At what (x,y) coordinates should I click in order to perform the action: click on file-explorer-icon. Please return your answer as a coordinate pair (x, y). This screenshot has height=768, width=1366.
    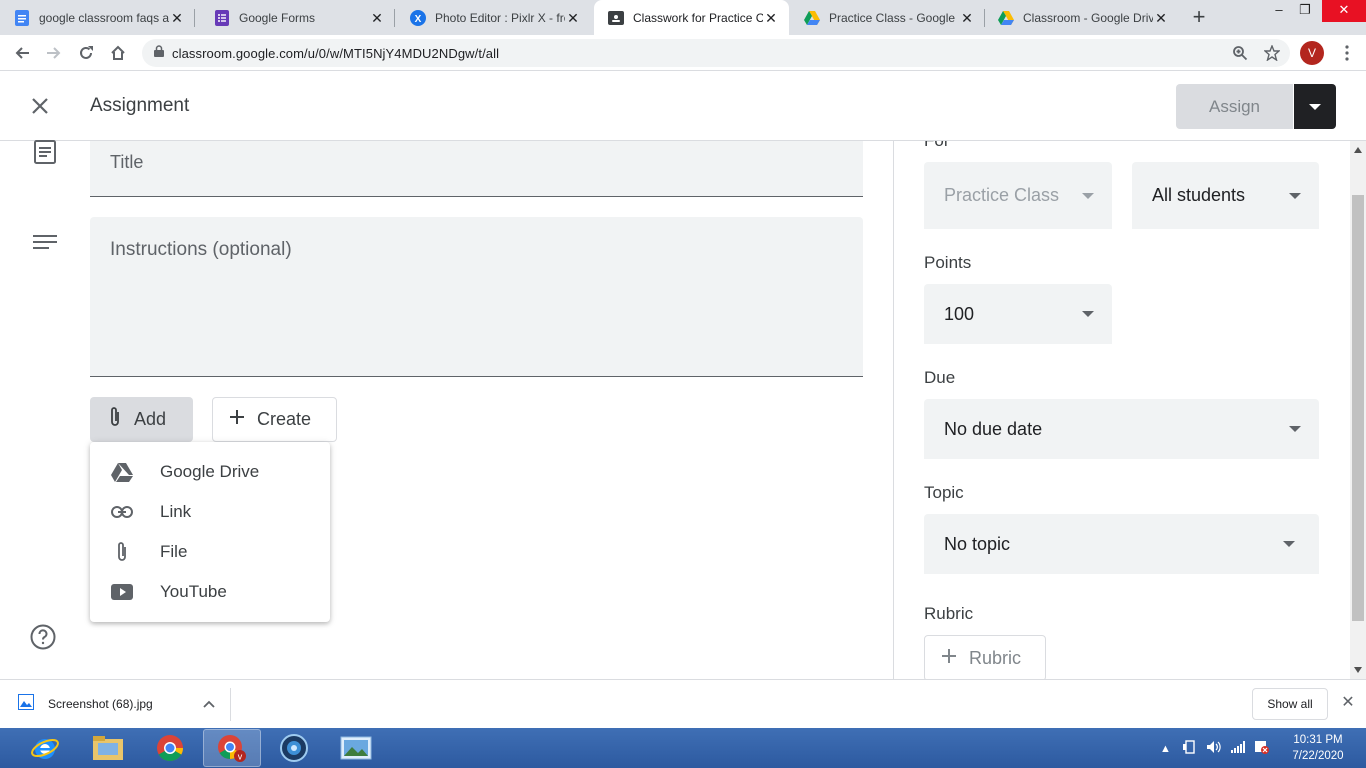
    Looking at the image, I should click on (108, 748).